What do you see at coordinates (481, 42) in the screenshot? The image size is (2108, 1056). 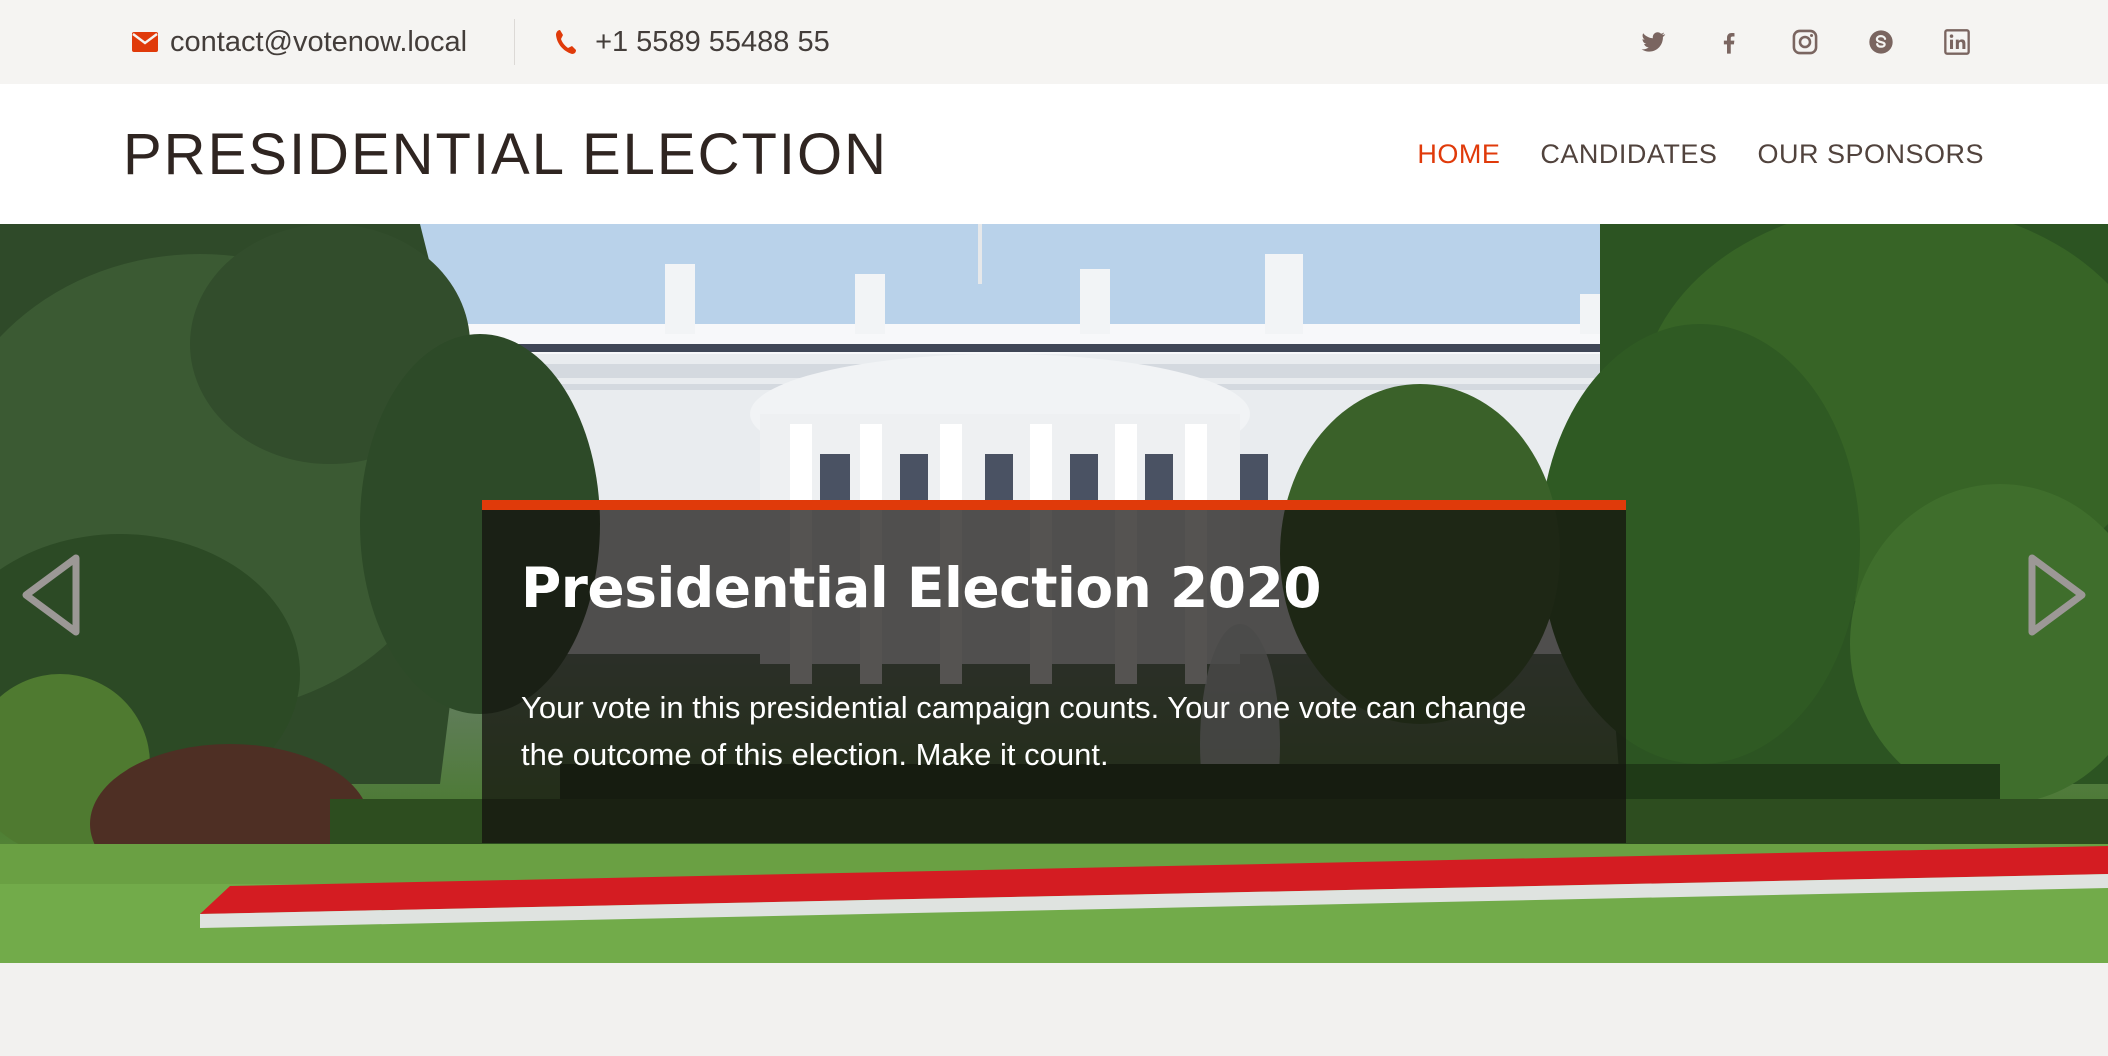 I see `contact-info: contact@votenow.local +1 5589 55488 55` at bounding box center [481, 42].